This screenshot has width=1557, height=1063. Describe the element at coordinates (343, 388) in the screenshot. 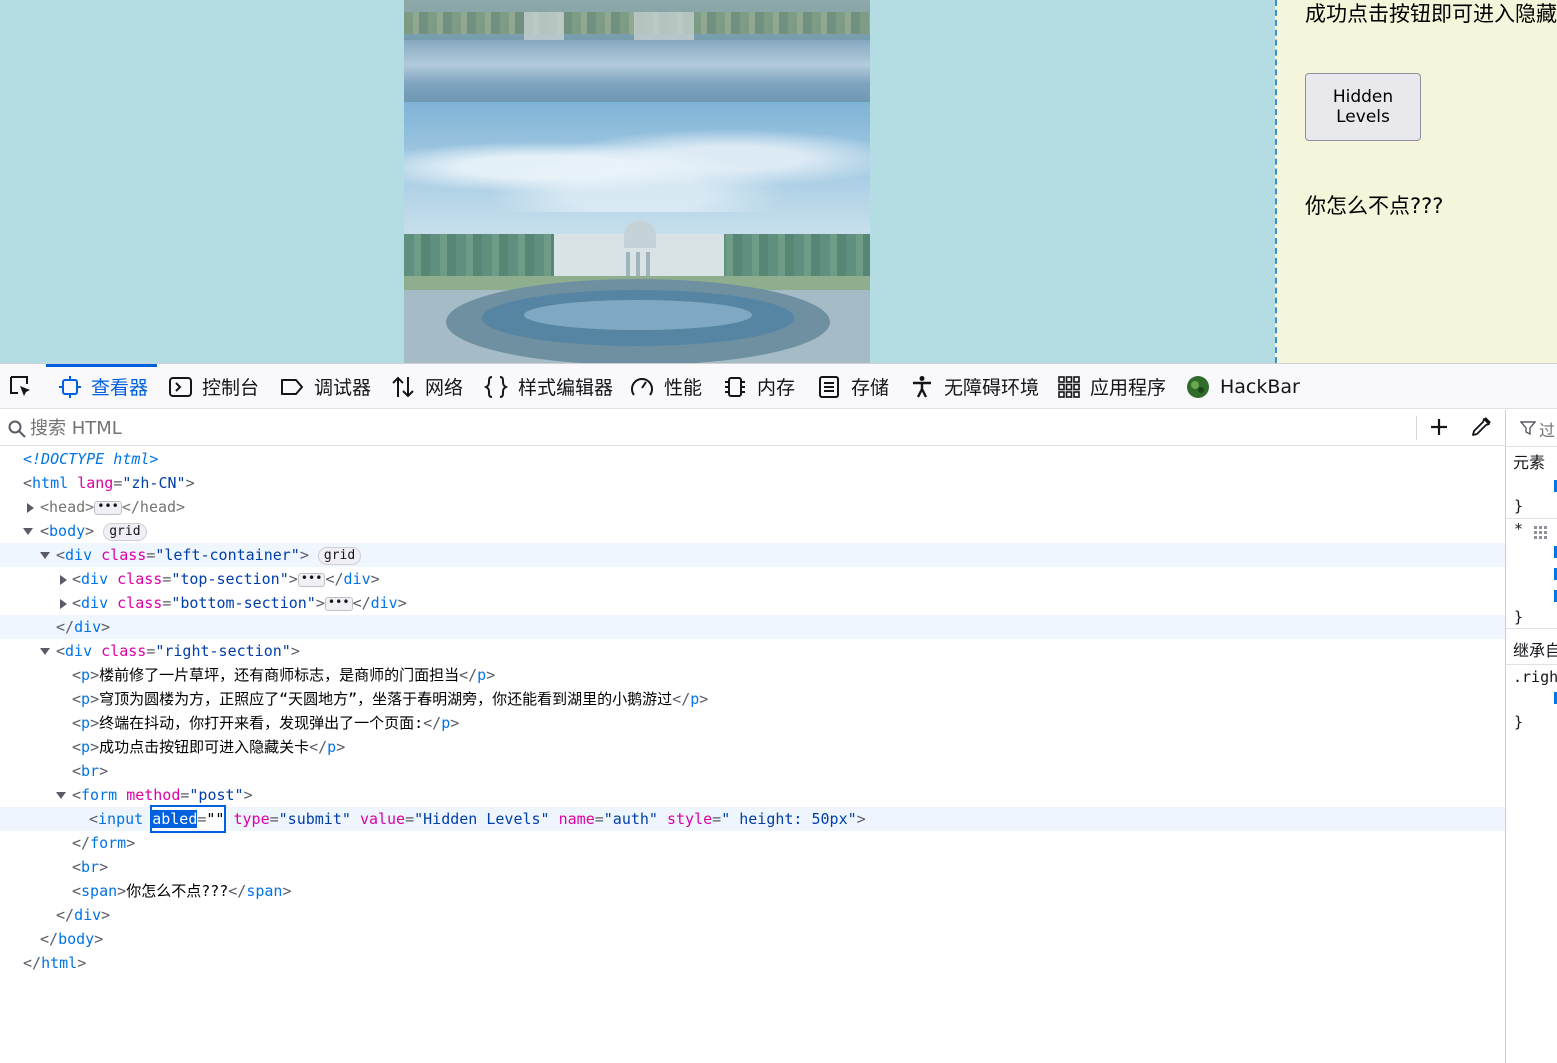

I see `tab-label: 调试器` at that location.